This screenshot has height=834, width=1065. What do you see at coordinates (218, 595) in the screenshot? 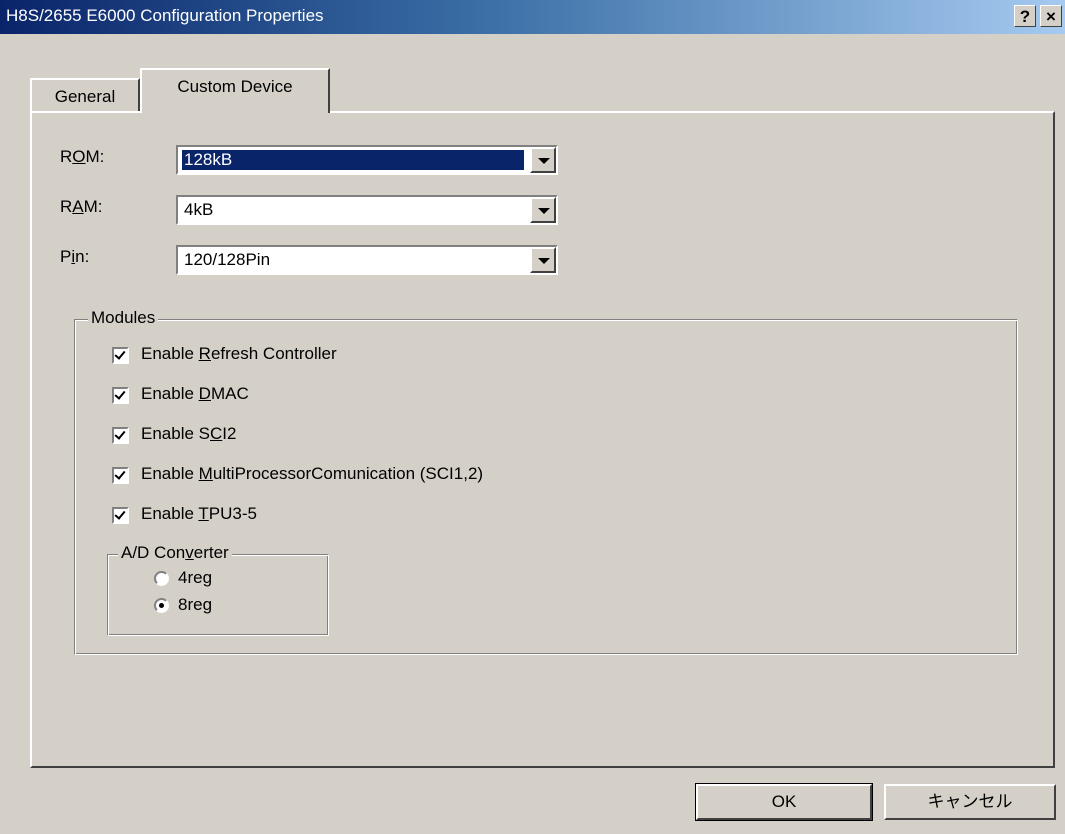
I see `ad-converter-group` at bounding box center [218, 595].